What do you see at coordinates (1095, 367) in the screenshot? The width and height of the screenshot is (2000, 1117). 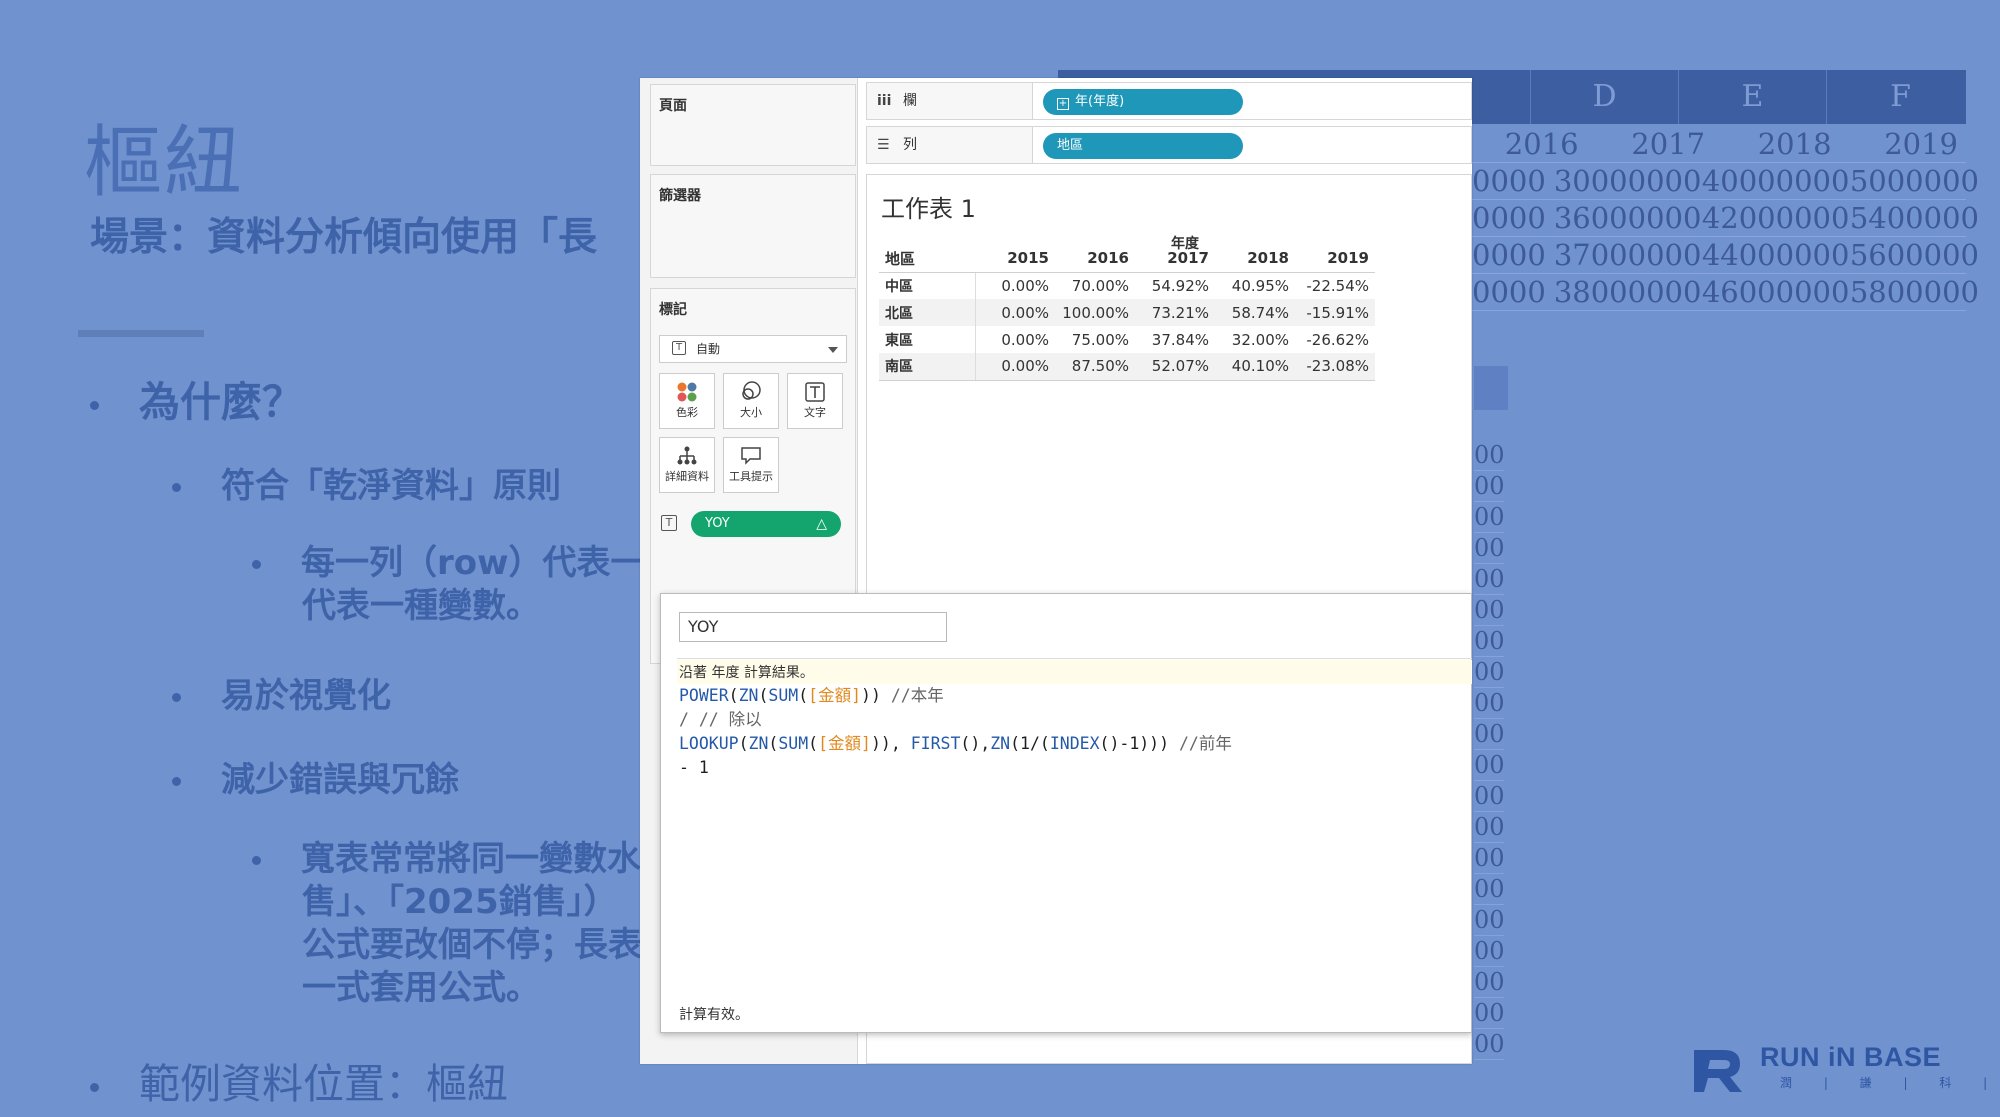 I see `value-cell: 87.50%` at bounding box center [1095, 367].